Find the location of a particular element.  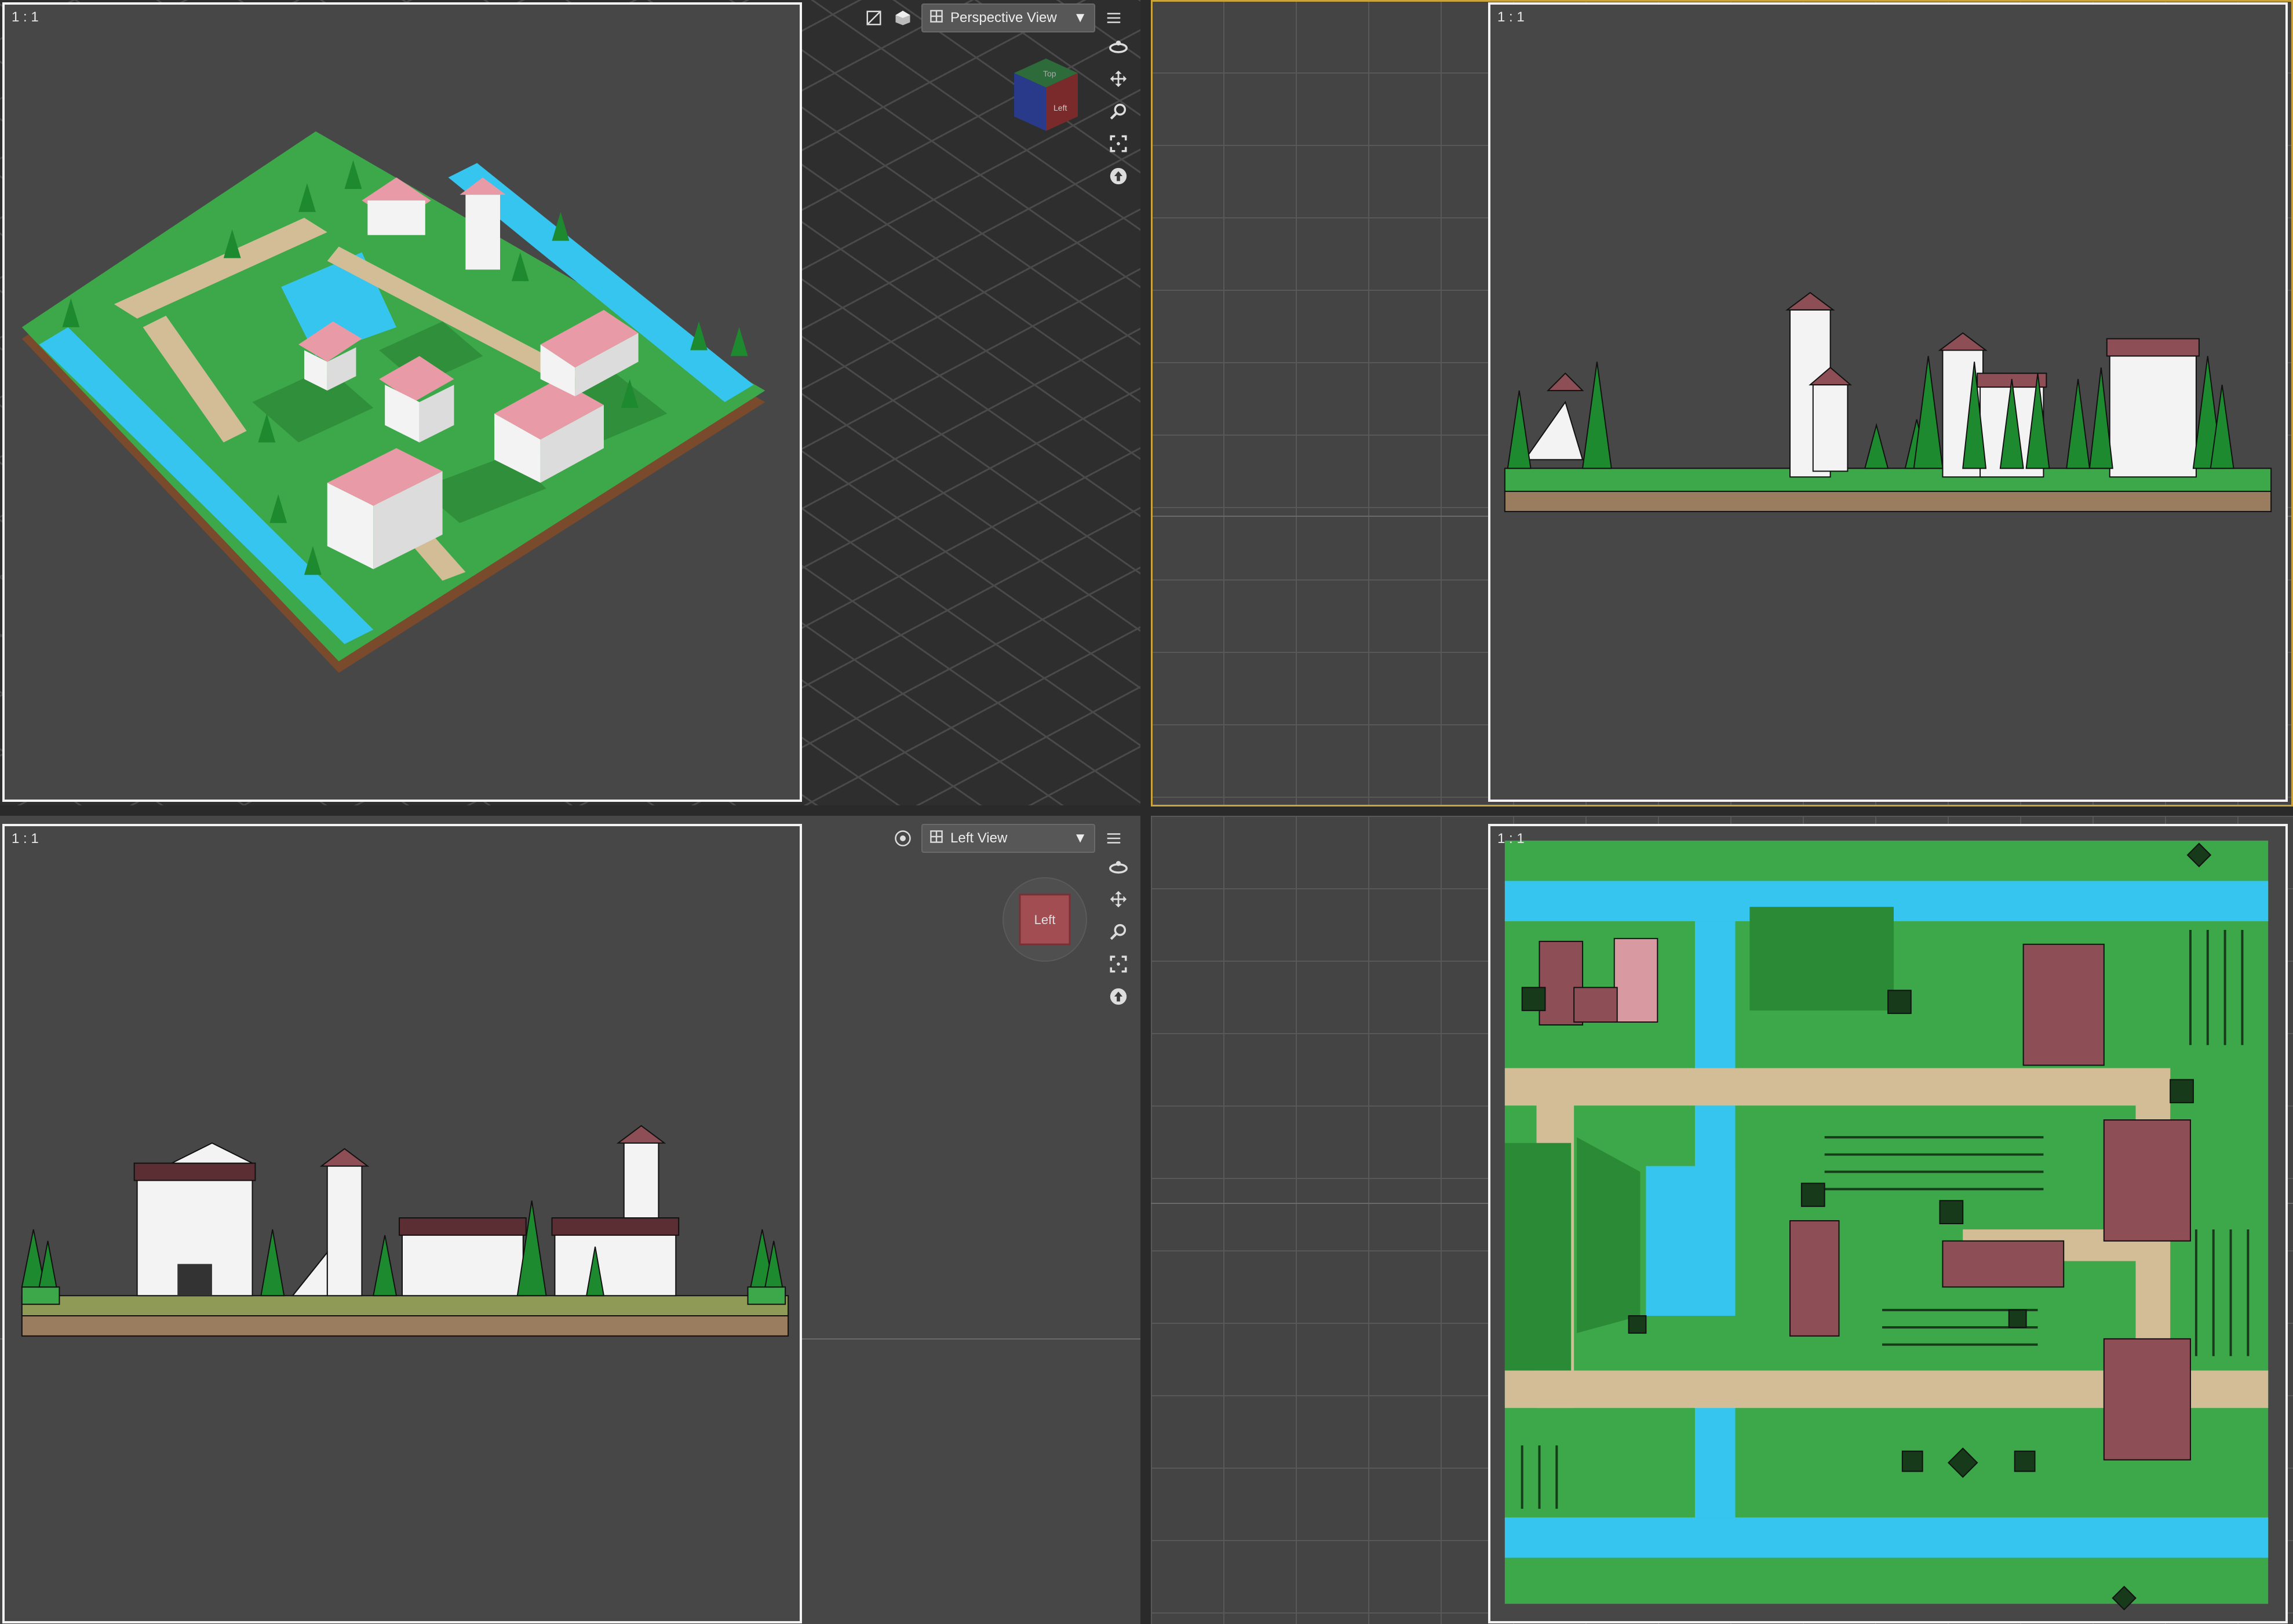

camera-icon is located at coordinates (902, 838).